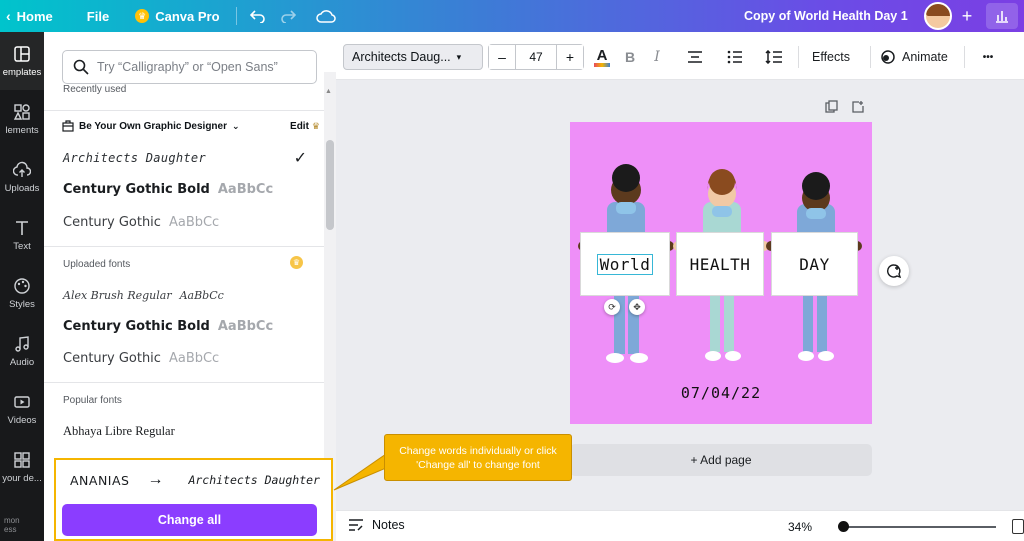 Image resolution: width=1024 pixels, height=541 pixels. Describe the element at coordinates (826, 16) in the screenshot. I see `document-title: Copy of World Health Day 1` at that location.